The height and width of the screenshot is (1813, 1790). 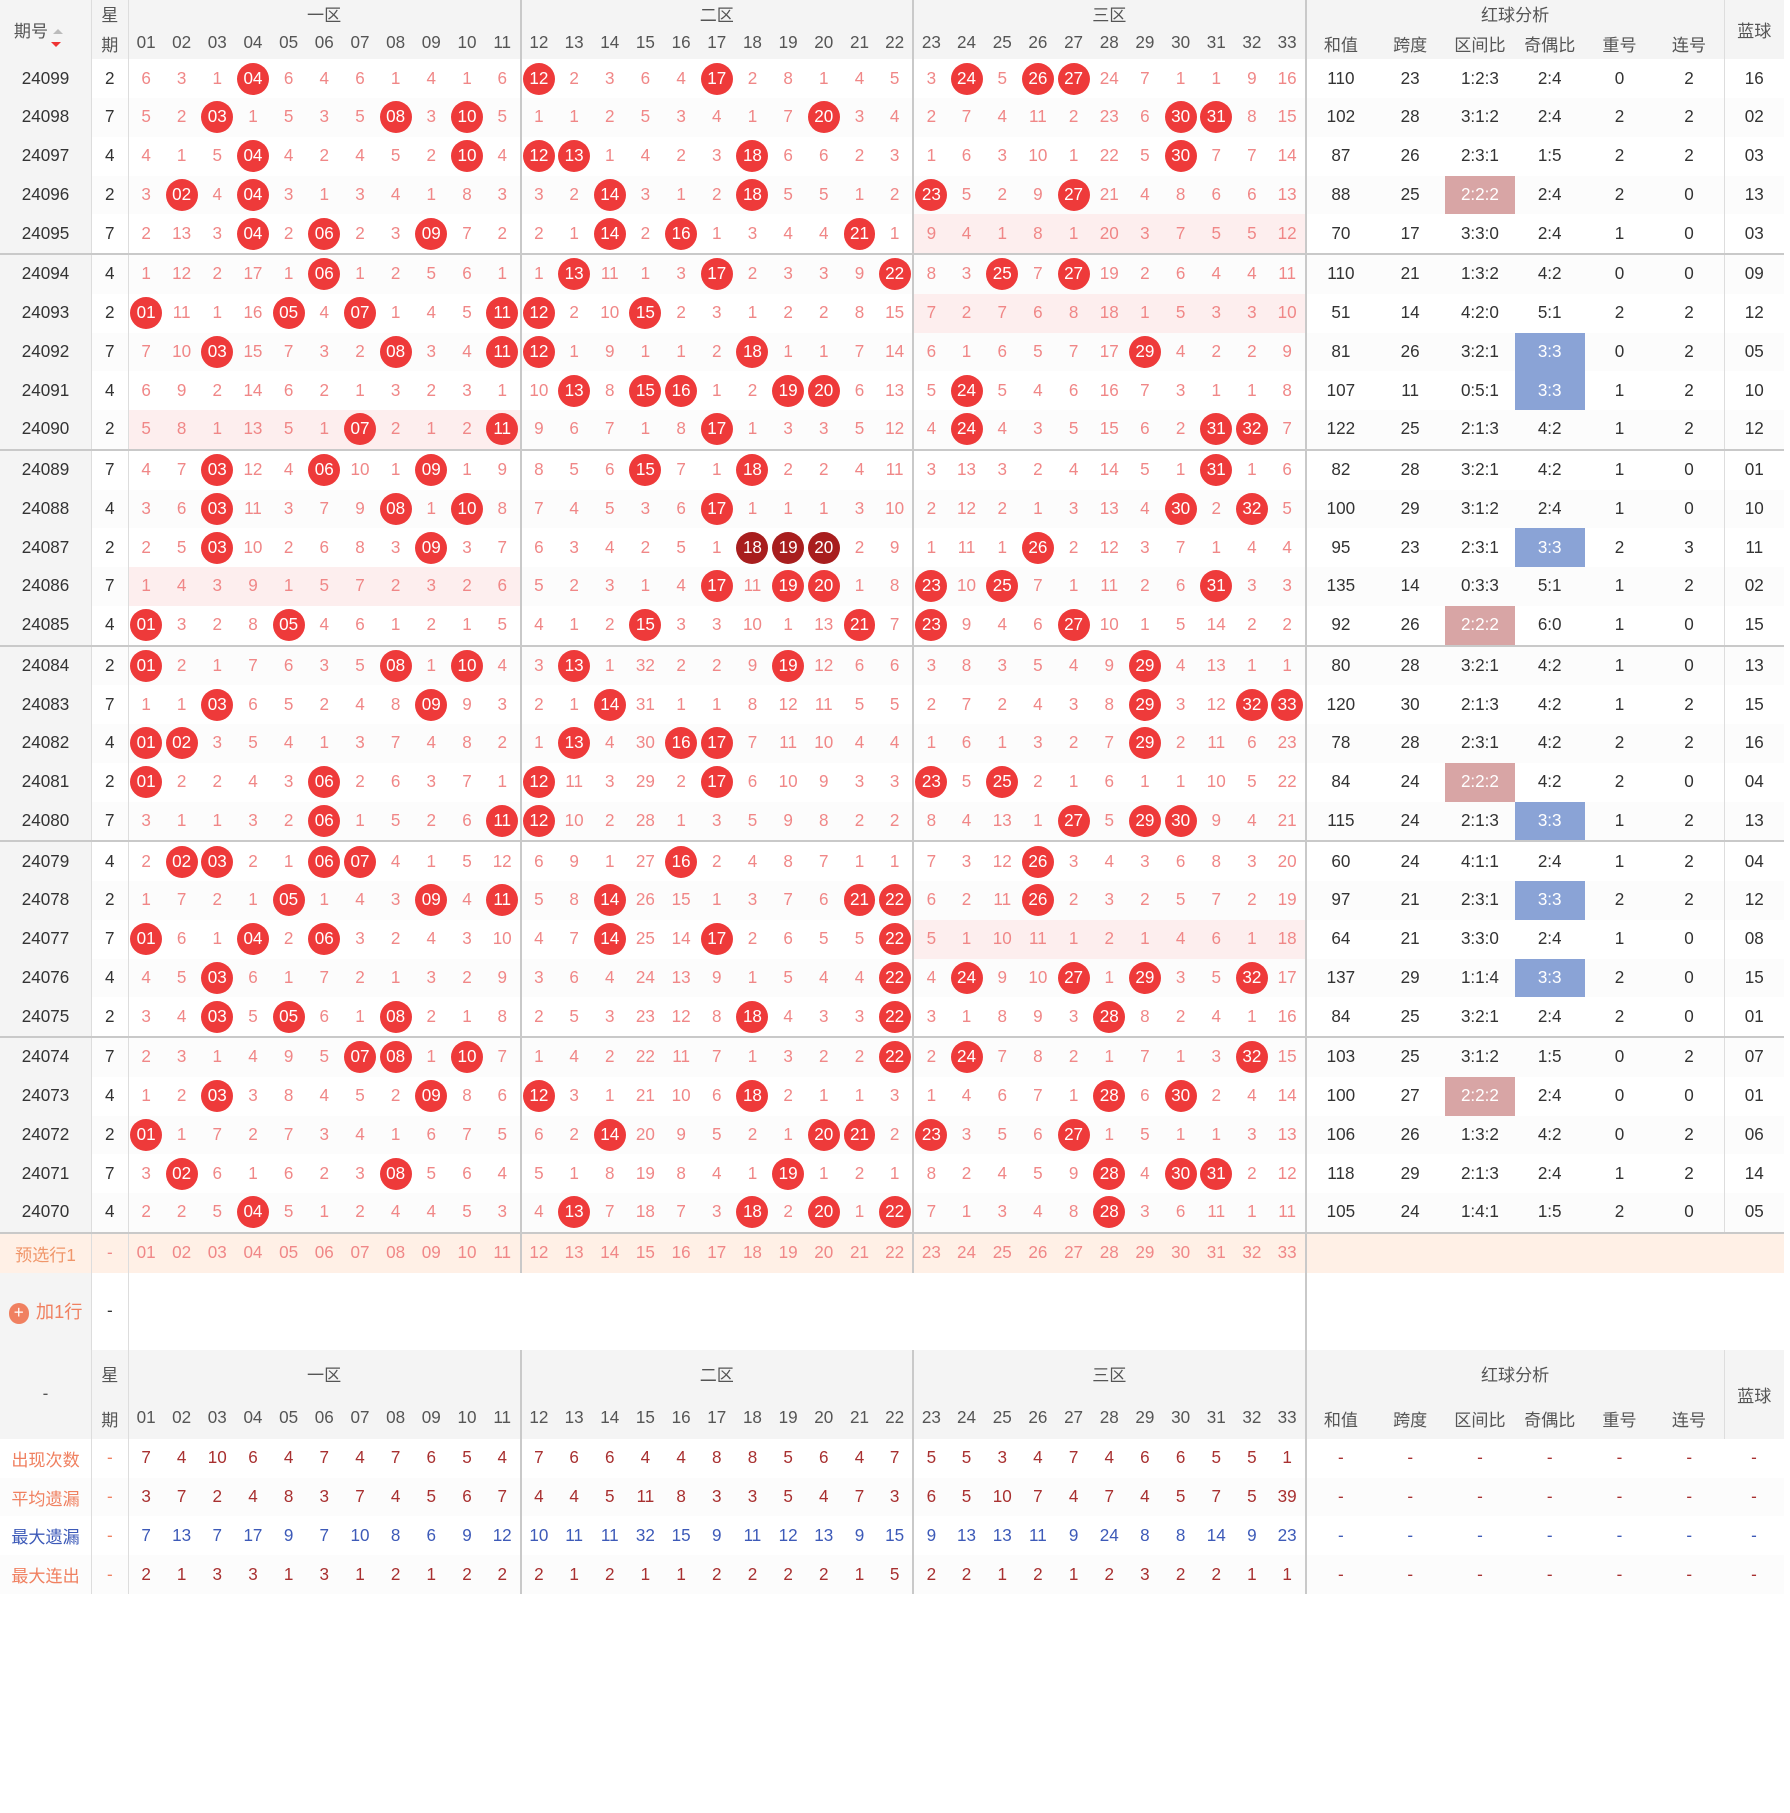 I want to click on preselect-number: 11, so click(x=503, y=1252).